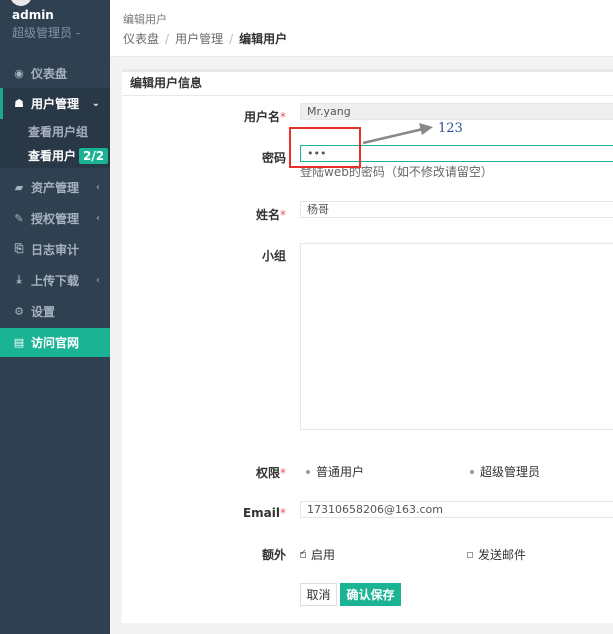 The image size is (613, 634). I want to click on sub-item-view-groups: 查看用户组, so click(58, 131).